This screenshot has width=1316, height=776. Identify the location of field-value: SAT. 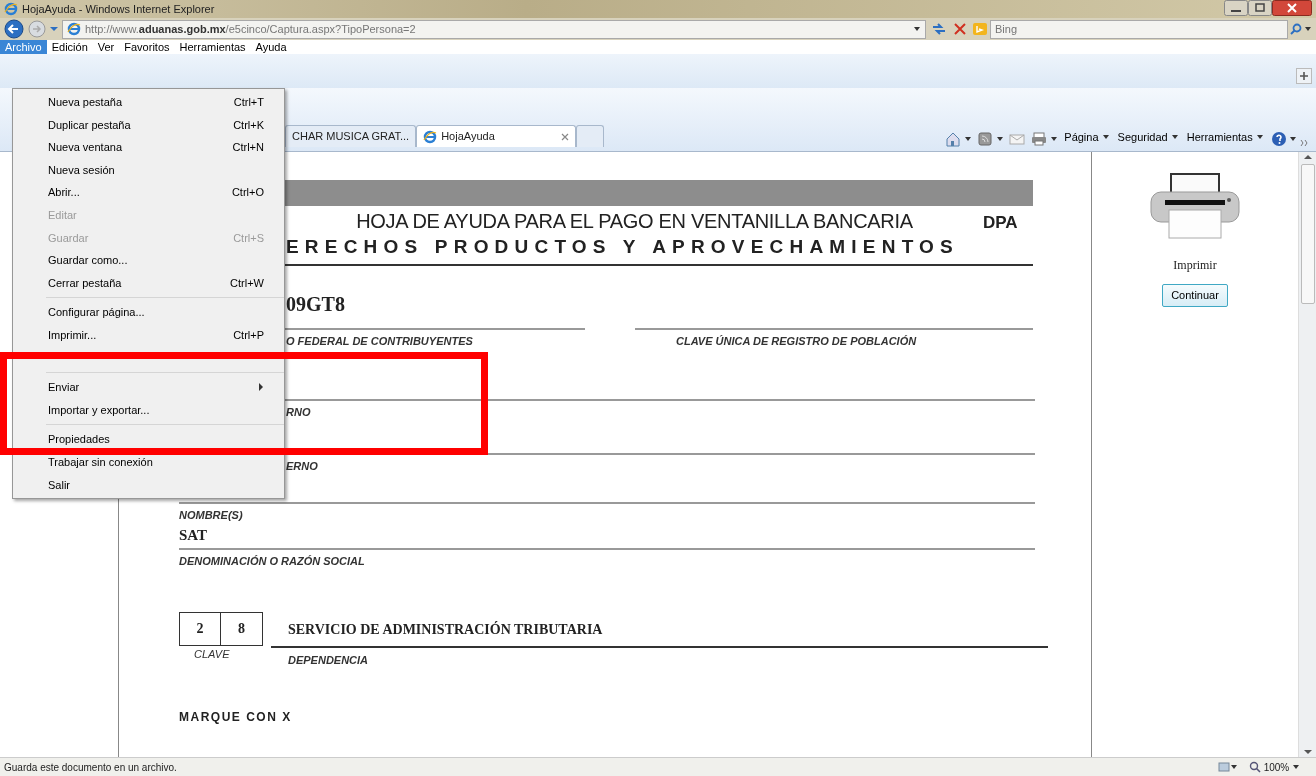
(193, 535).